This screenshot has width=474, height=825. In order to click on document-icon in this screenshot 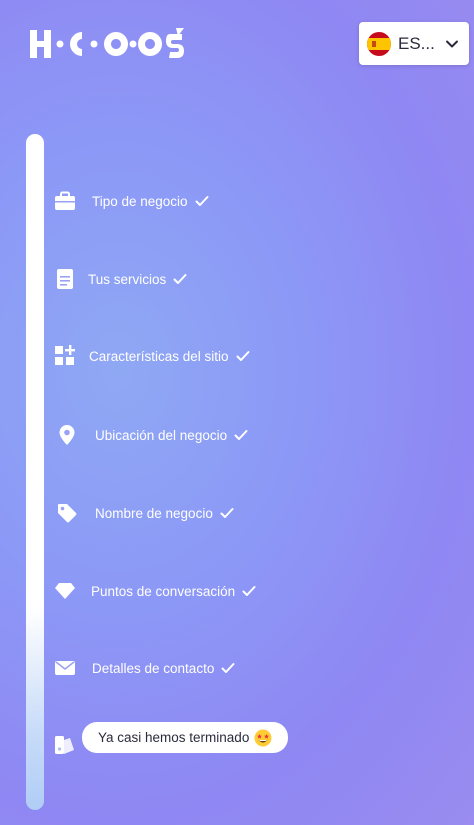, I will do `click(65, 279)`.